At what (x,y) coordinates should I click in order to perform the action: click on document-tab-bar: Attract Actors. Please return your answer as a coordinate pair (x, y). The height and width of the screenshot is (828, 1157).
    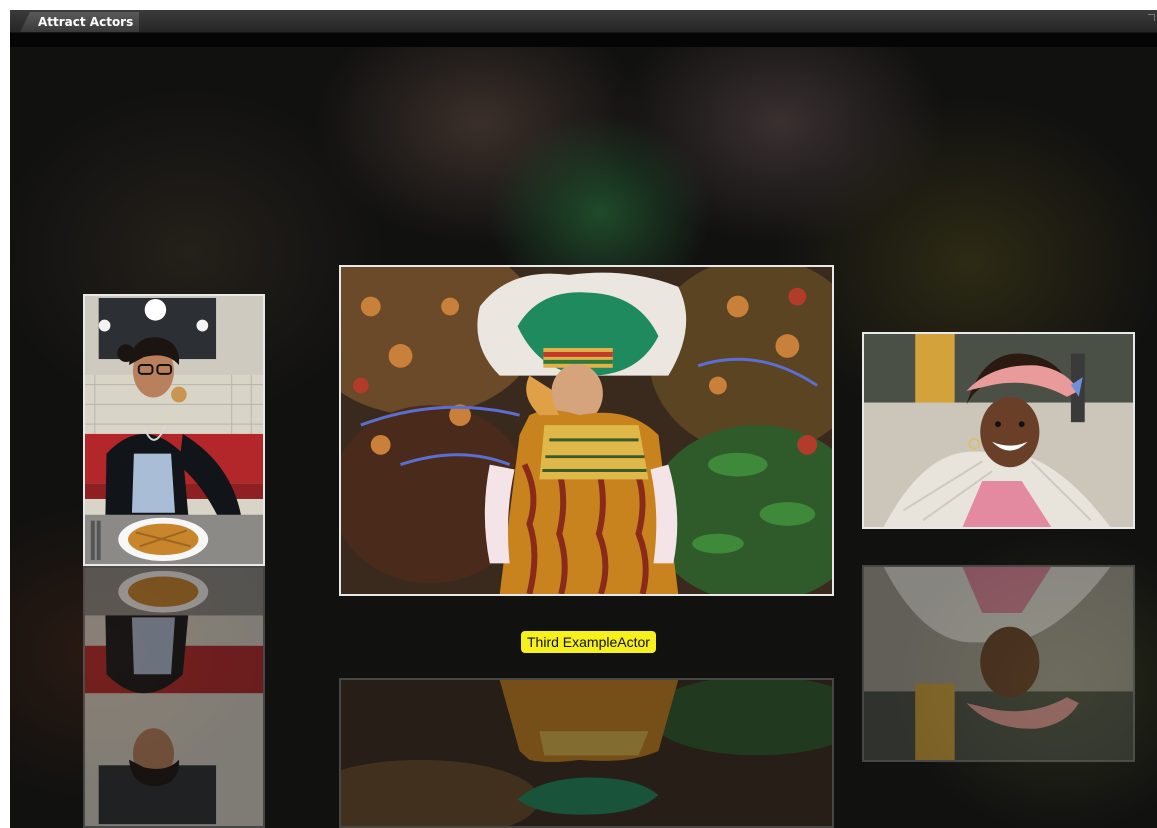
    Looking at the image, I should click on (583, 21).